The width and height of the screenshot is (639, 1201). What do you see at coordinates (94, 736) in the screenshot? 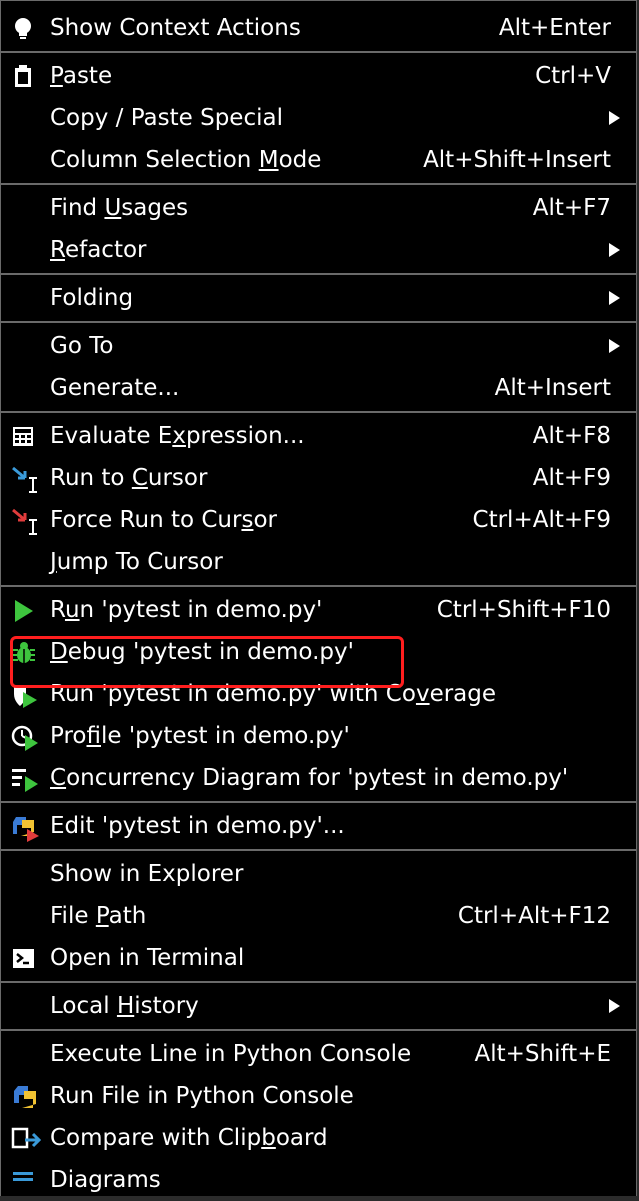
I see `mnemonic-letter: f` at bounding box center [94, 736].